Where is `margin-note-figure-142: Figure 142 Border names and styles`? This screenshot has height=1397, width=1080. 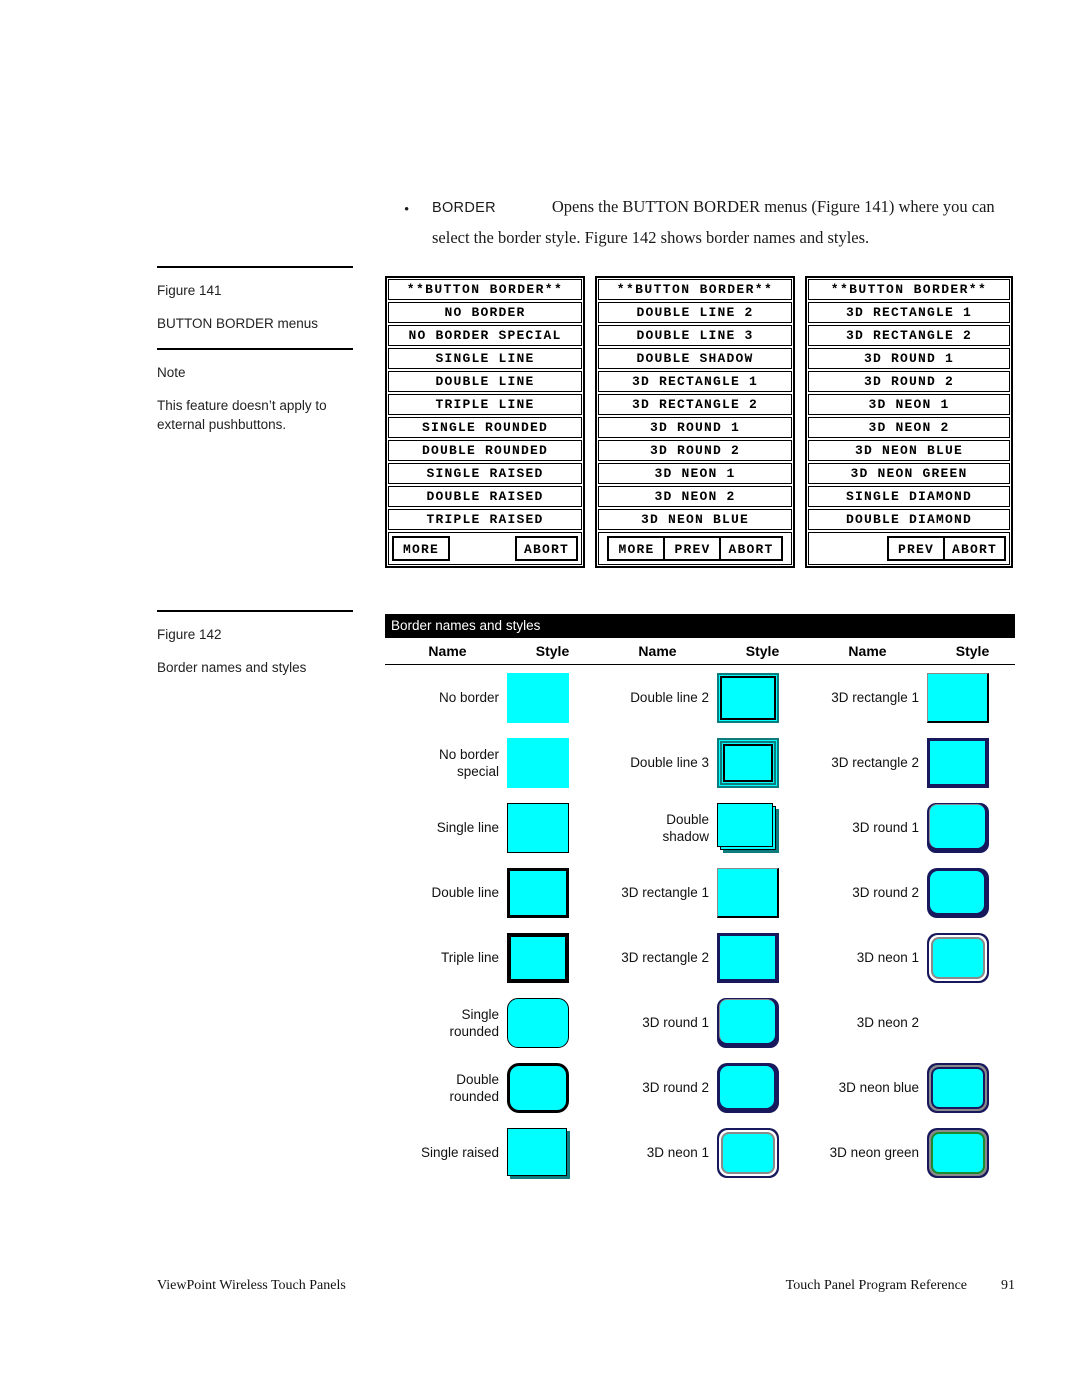 margin-note-figure-142: Figure 142 Border names and styles is located at coordinates (255, 643).